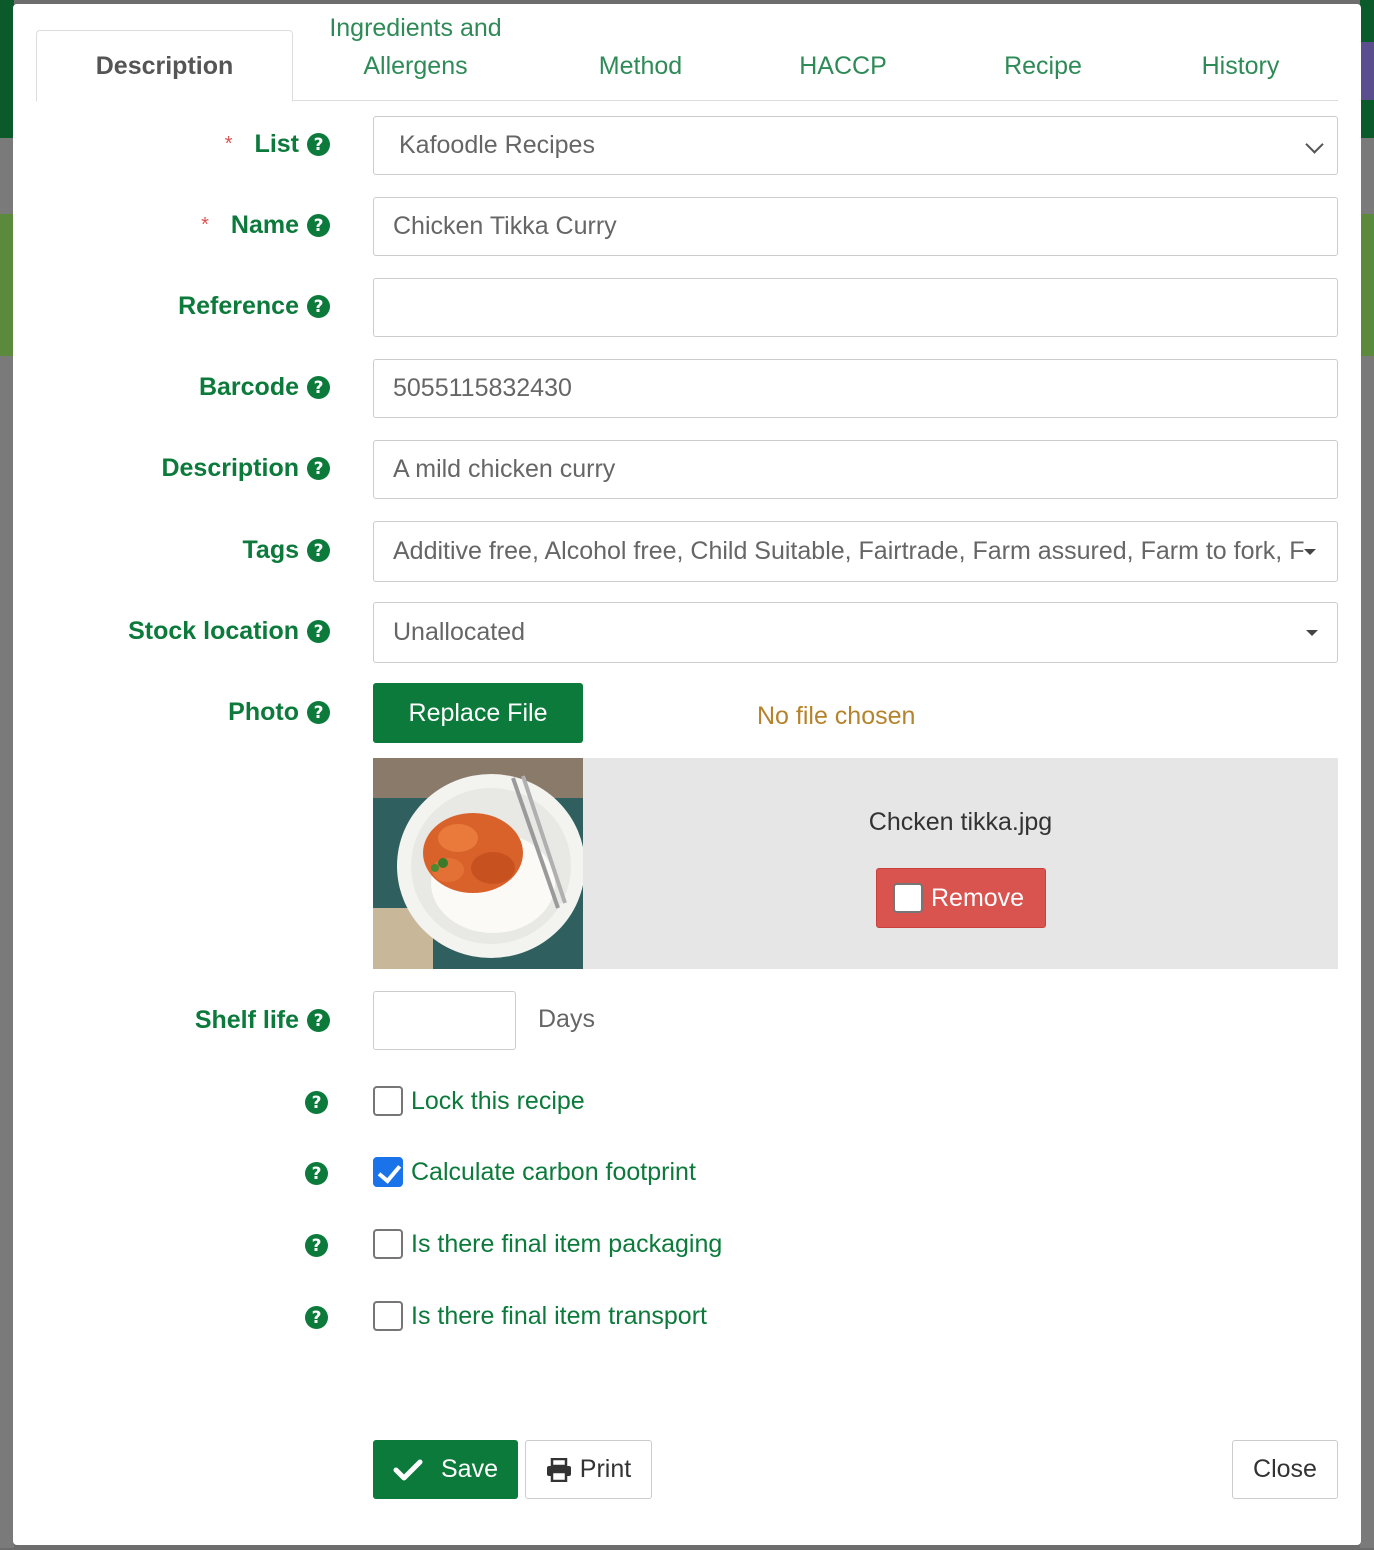 The width and height of the screenshot is (1374, 1550). What do you see at coordinates (855, 469) in the screenshot?
I see `description-input: A mild chicken curry` at bounding box center [855, 469].